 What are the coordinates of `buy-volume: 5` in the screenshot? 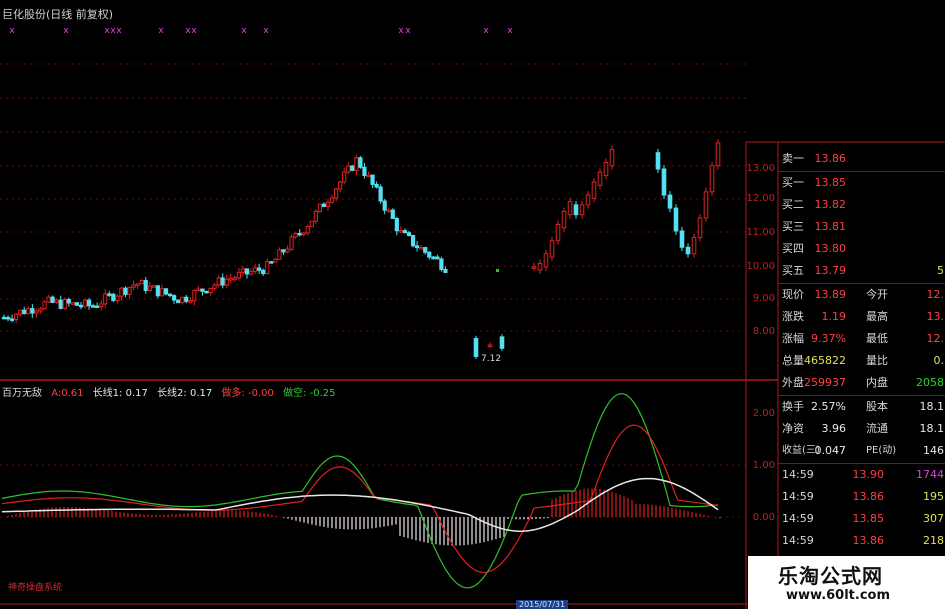 It's located at (940, 270).